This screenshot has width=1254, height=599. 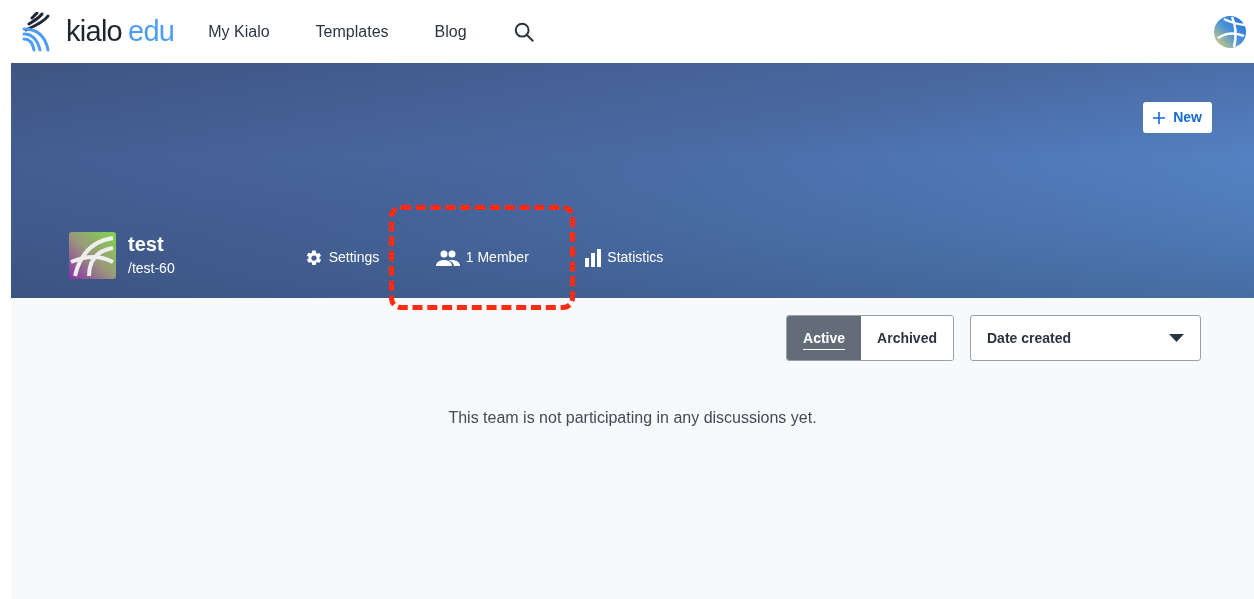 I want to click on team-name: test, so click(x=146, y=244).